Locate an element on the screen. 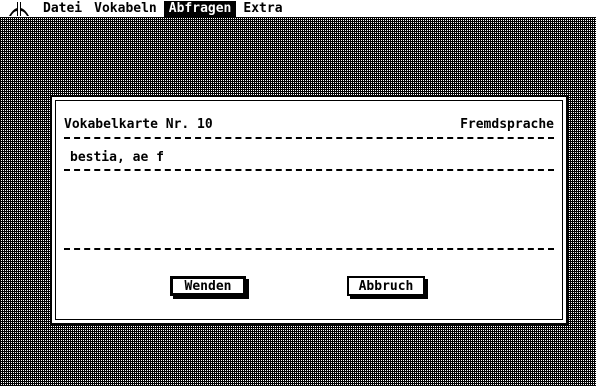 The height and width of the screenshot is (386, 596). answer-area is located at coordinates (309, 211).